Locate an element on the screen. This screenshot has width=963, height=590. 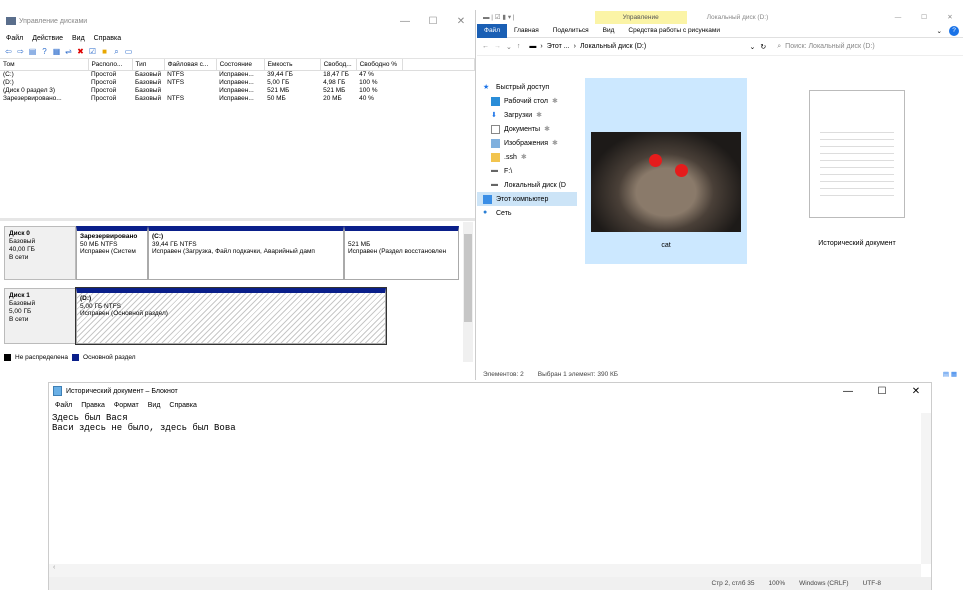
disk-pane-divider is located at coordinates (237, 219).